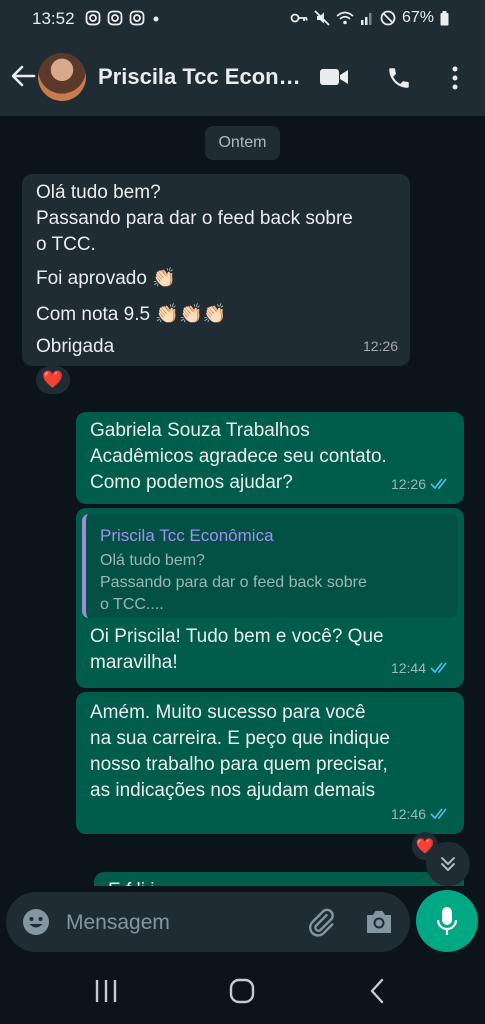 This screenshot has width=485, height=1024. Describe the element at coordinates (408, 668) in the screenshot. I see `message-time: 12:44` at that location.